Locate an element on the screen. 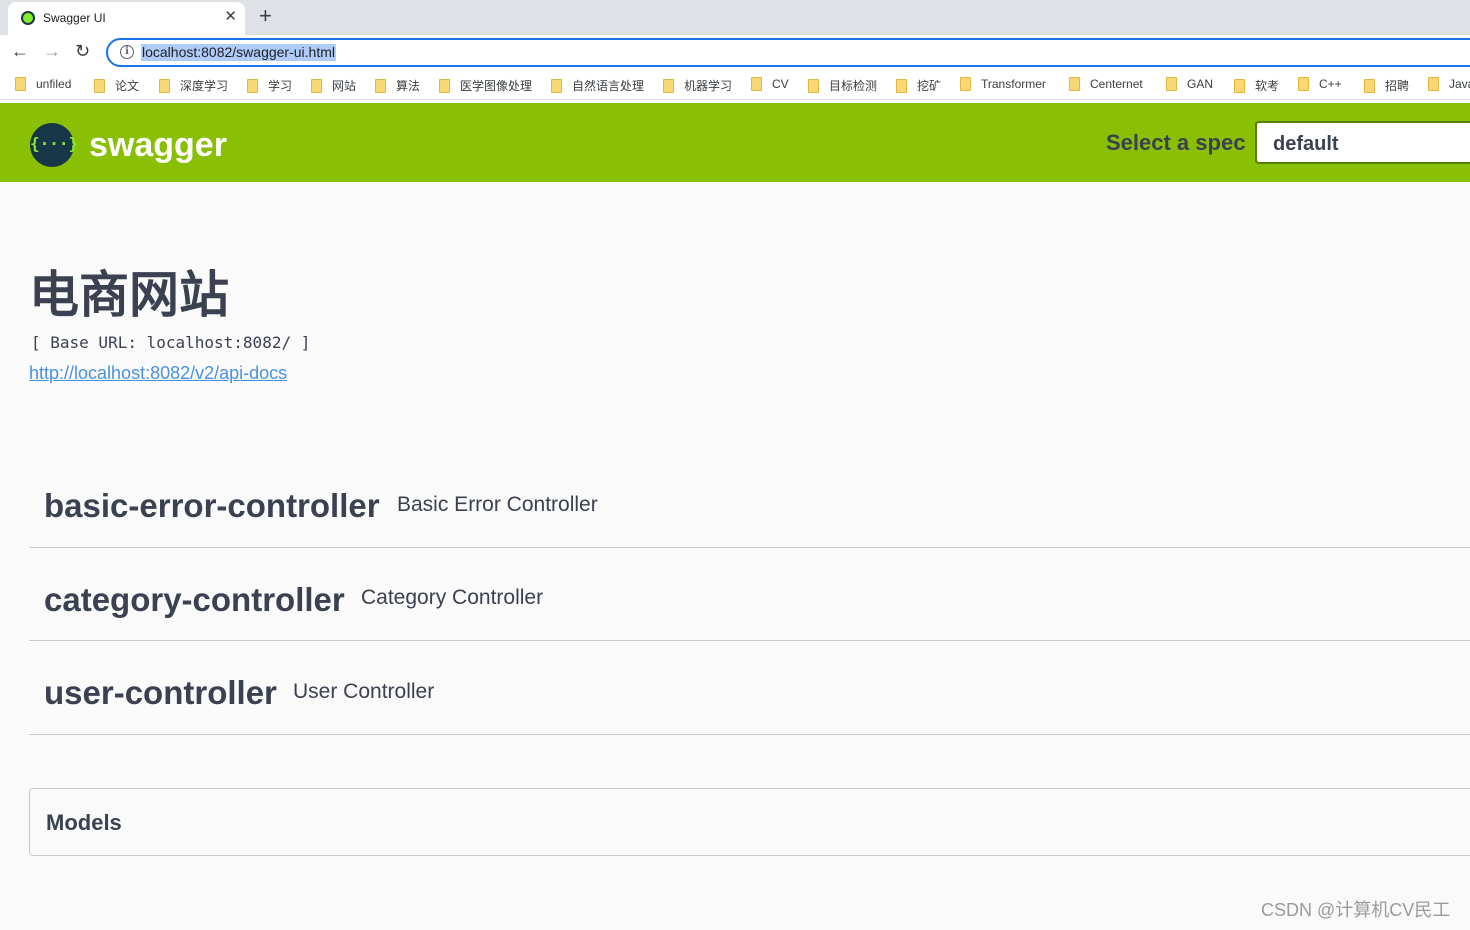  base-url: [ Base URL: localhost:8082/ ] is located at coordinates (171, 342).